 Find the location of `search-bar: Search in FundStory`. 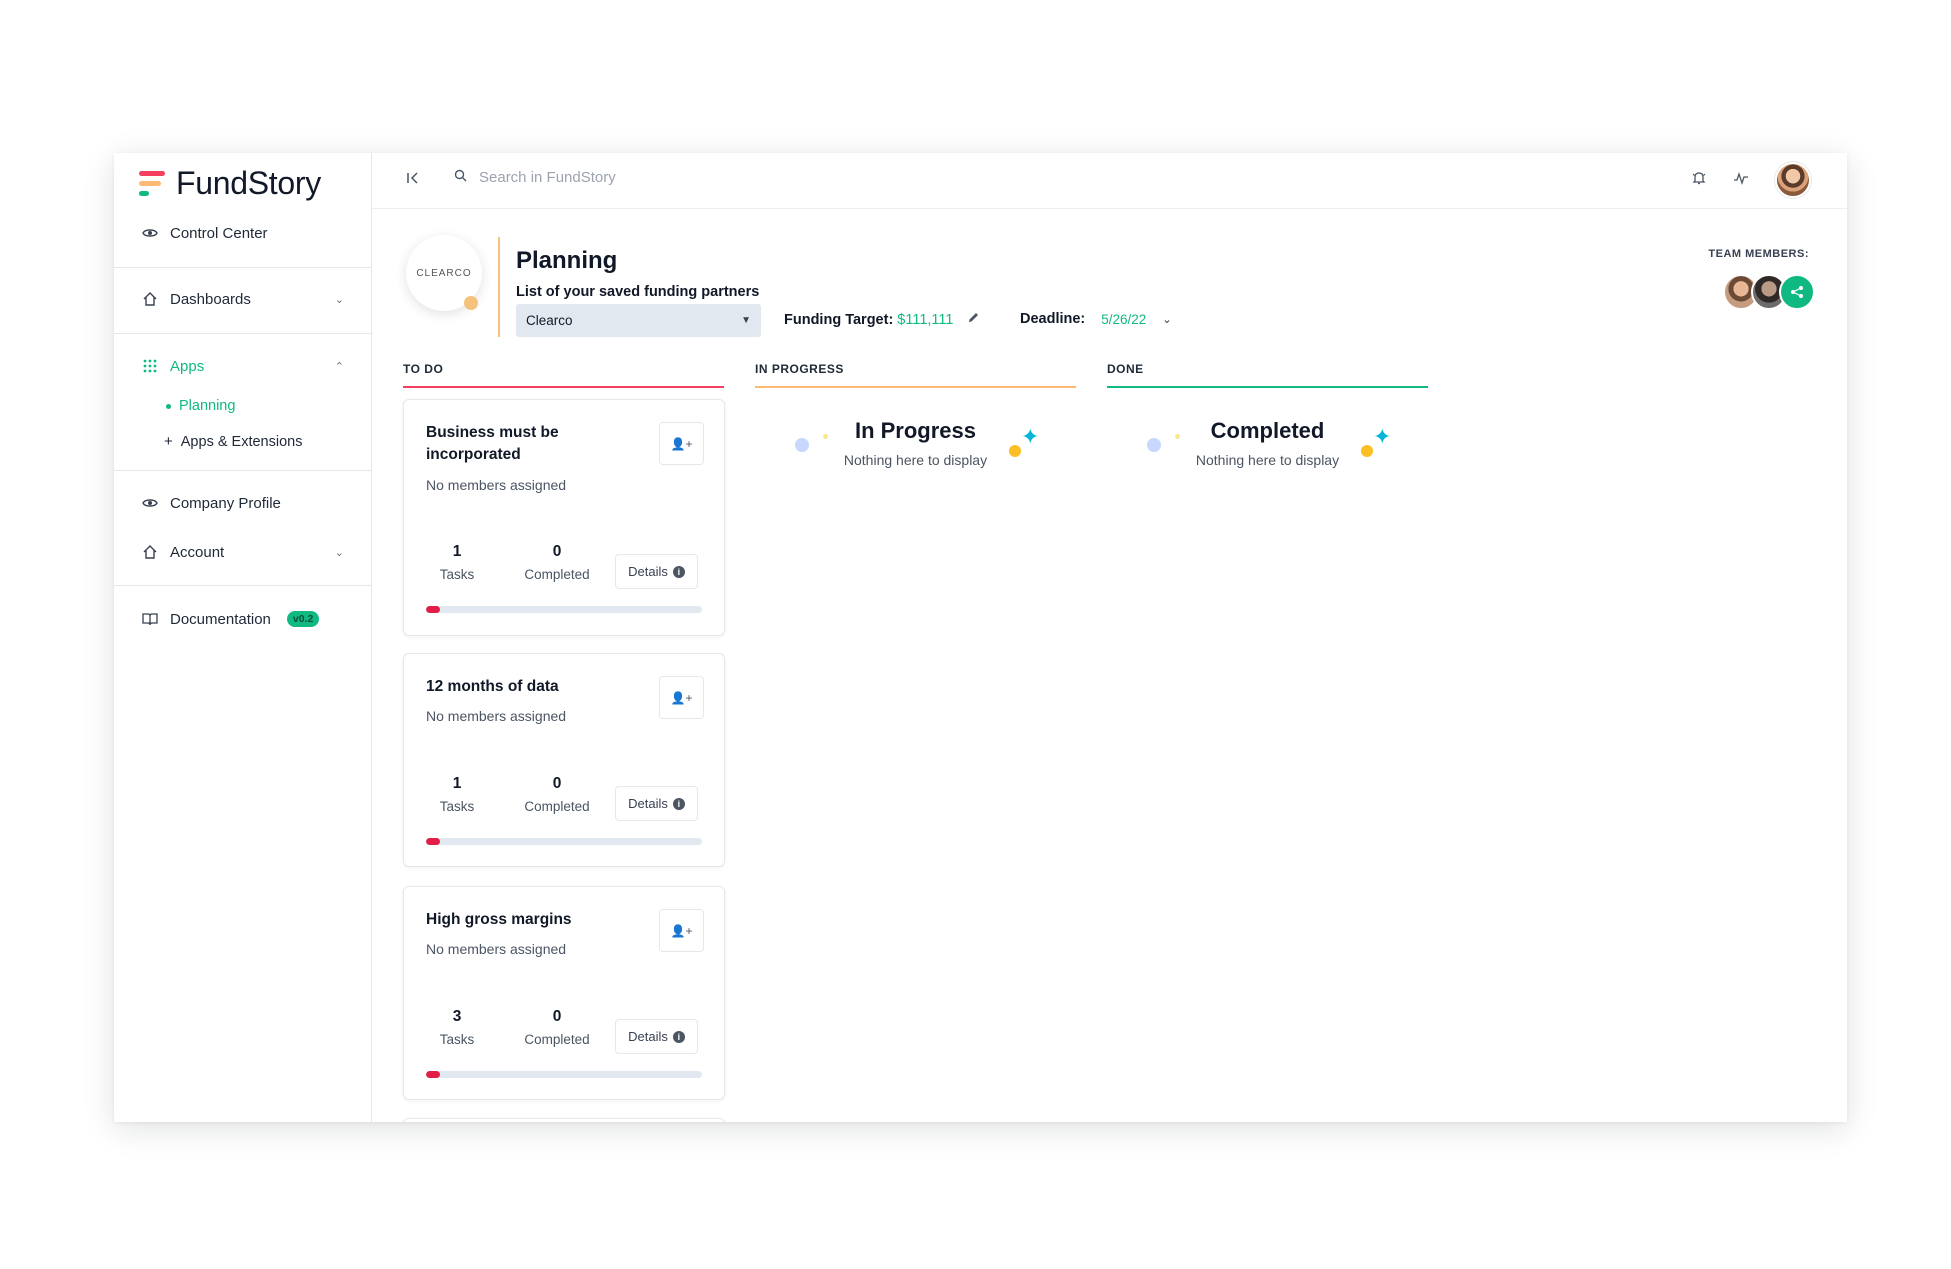

search-bar: Search in FundStory is located at coordinates (535, 177).